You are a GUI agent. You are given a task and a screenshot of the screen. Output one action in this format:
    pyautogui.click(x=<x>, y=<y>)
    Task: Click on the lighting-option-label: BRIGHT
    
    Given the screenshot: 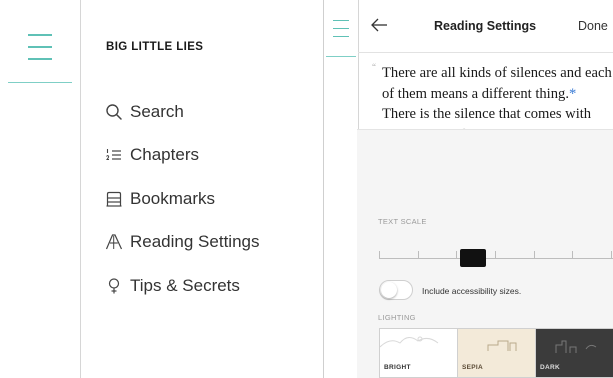 What is the action you would take?
    pyautogui.click(x=397, y=367)
    